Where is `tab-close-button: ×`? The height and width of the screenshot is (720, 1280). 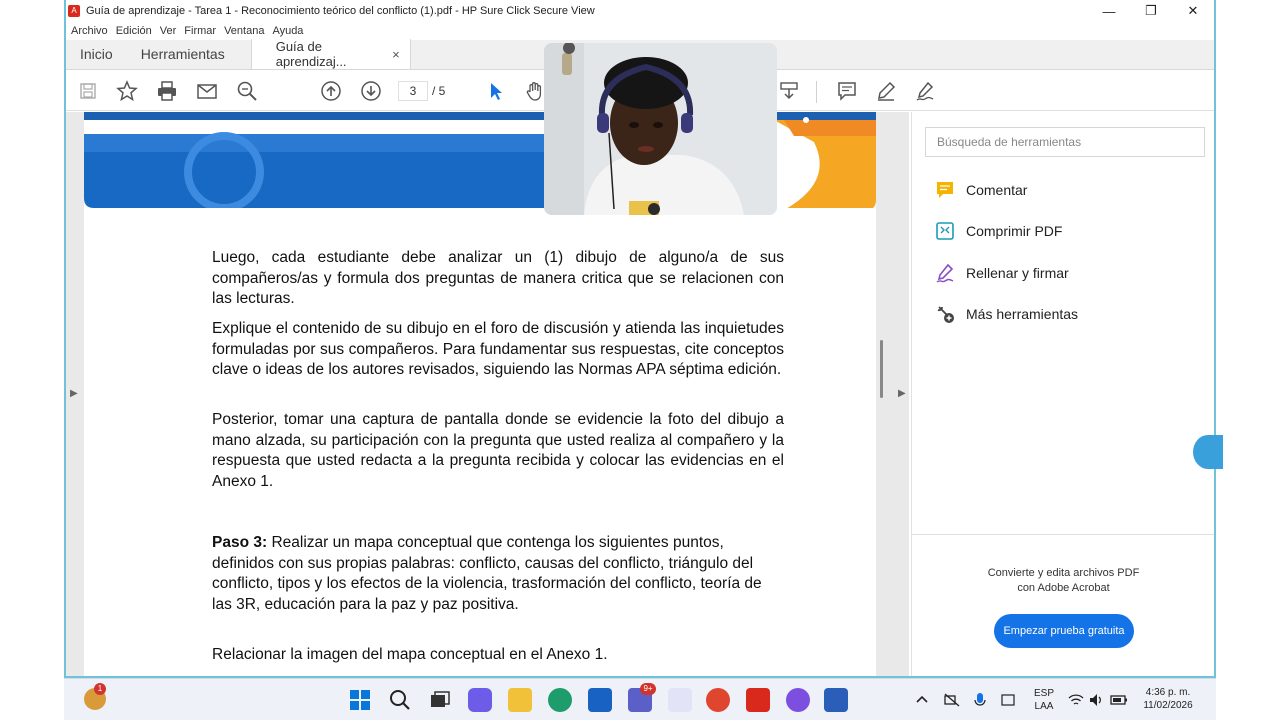
tab-close-button: × is located at coordinates (396, 54).